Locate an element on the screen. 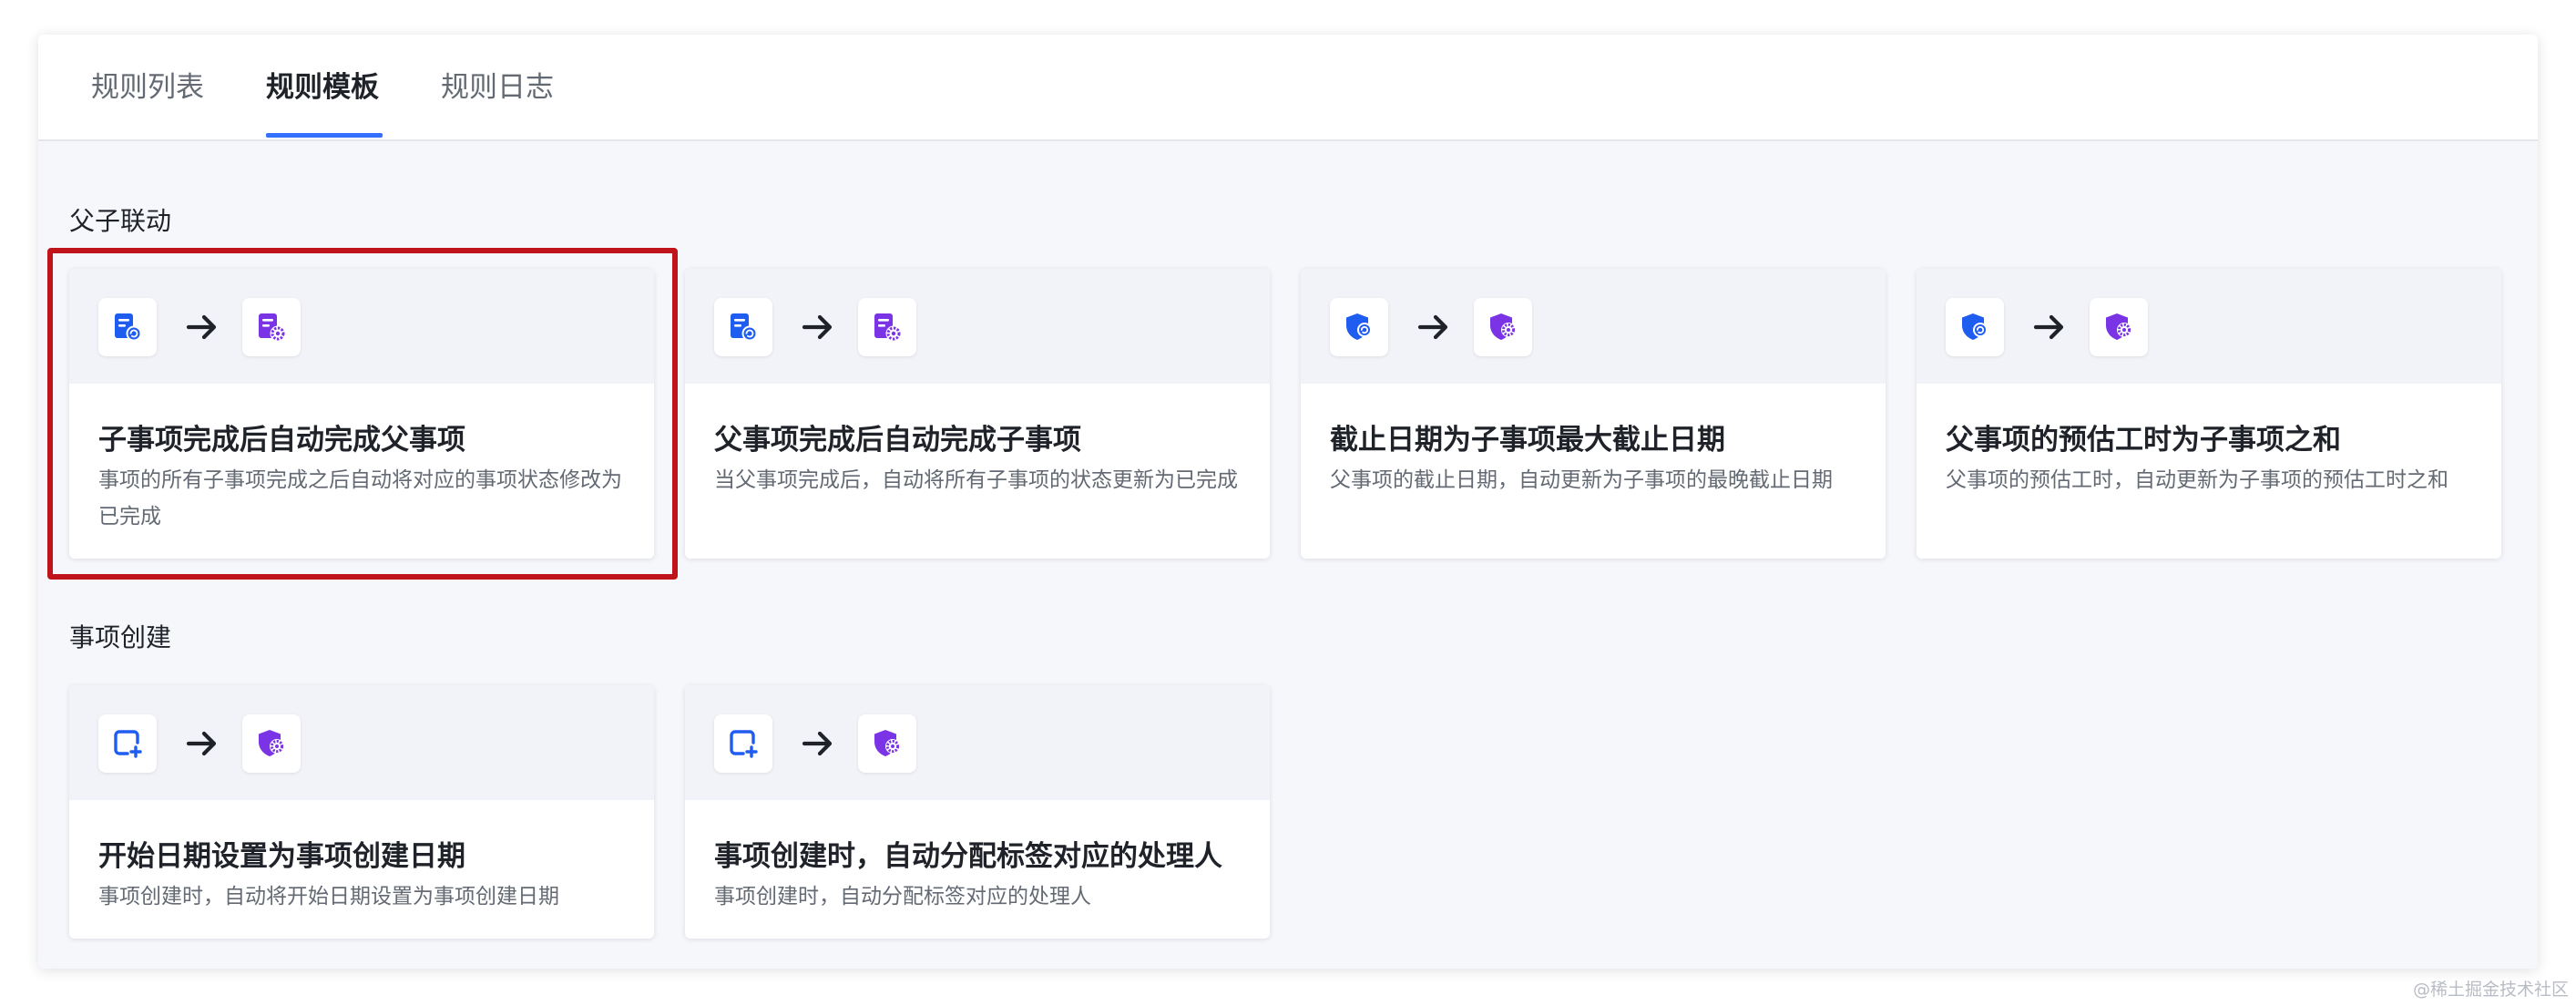 This screenshot has height=1006, width=2576. template-card-estimate-sum-children: 父事项的预估工时为子事项之和 父事项的预估工时，自动更新为子事项的预估工时之和 is located at coordinates (2209, 414).